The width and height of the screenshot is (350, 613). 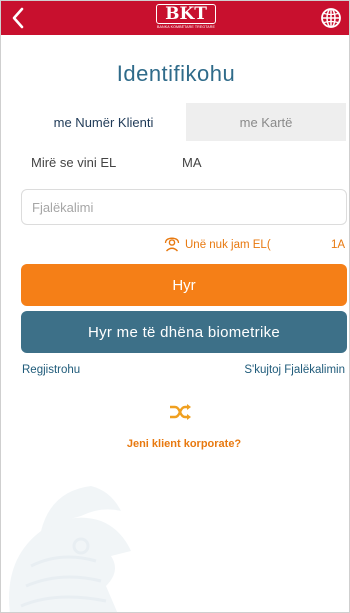 I want to click on header-bar: BKT BANKA KOMBËTARE TREGTARE, so click(x=175, y=18).